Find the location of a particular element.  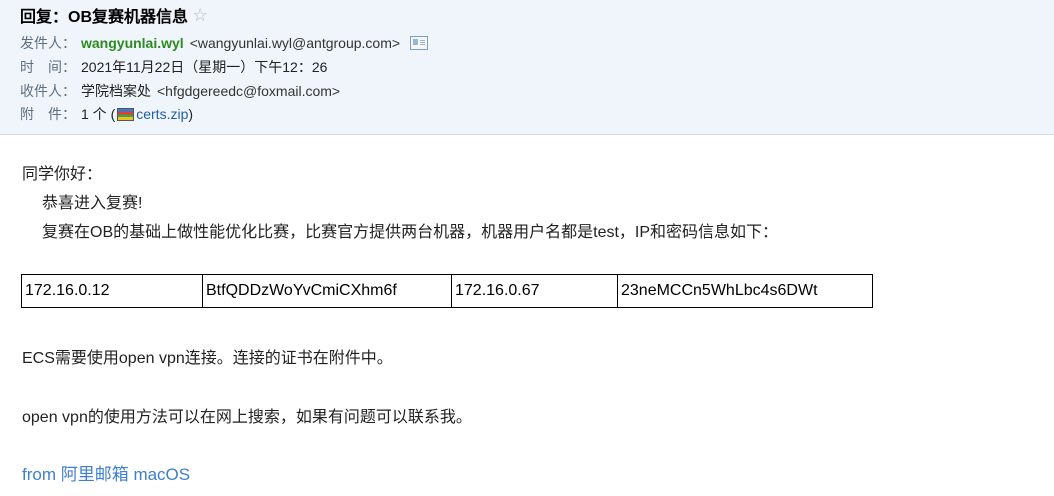

contact-card-icon is located at coordinates (419, 43).